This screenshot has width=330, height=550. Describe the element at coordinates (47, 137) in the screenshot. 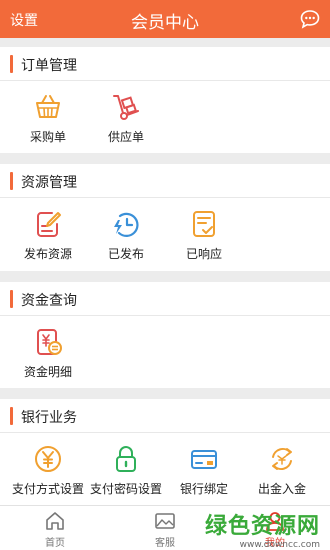

I see `item-label: 采购单` at that location.